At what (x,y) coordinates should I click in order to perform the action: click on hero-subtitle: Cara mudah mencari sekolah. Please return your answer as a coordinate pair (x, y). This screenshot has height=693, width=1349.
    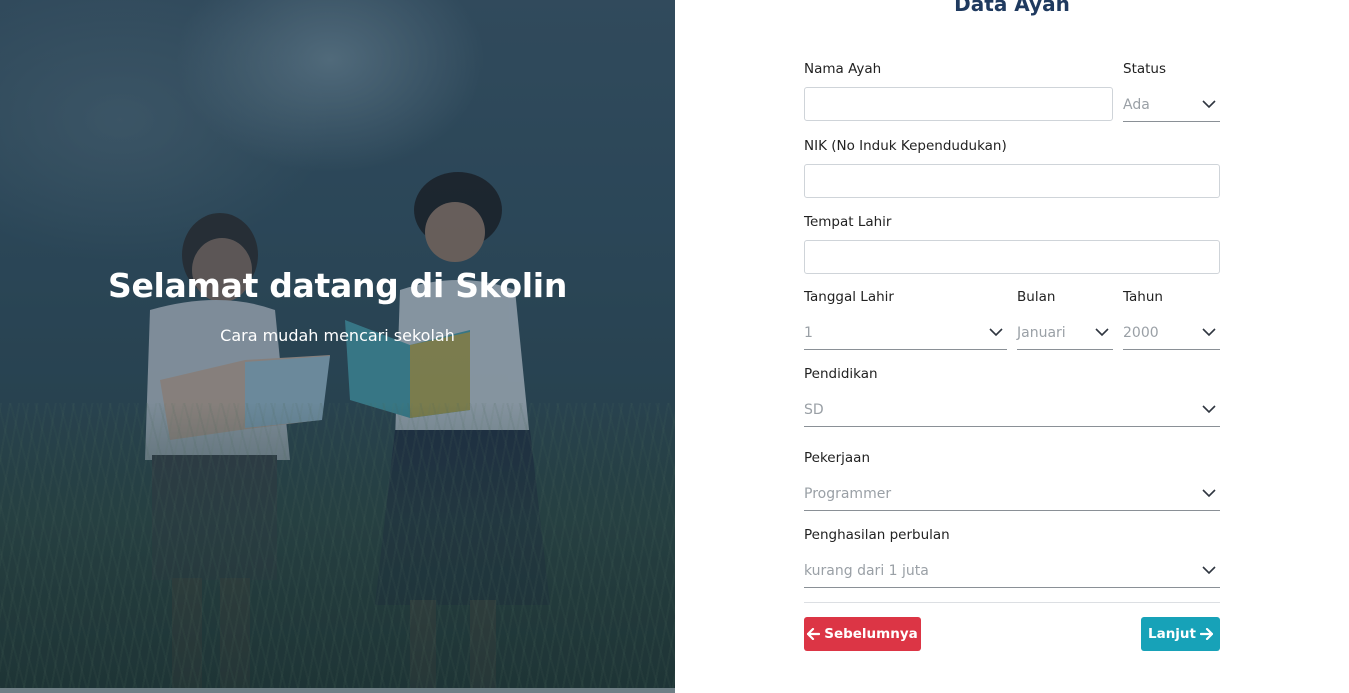
    Looking at the image, I should click on (337, 335).